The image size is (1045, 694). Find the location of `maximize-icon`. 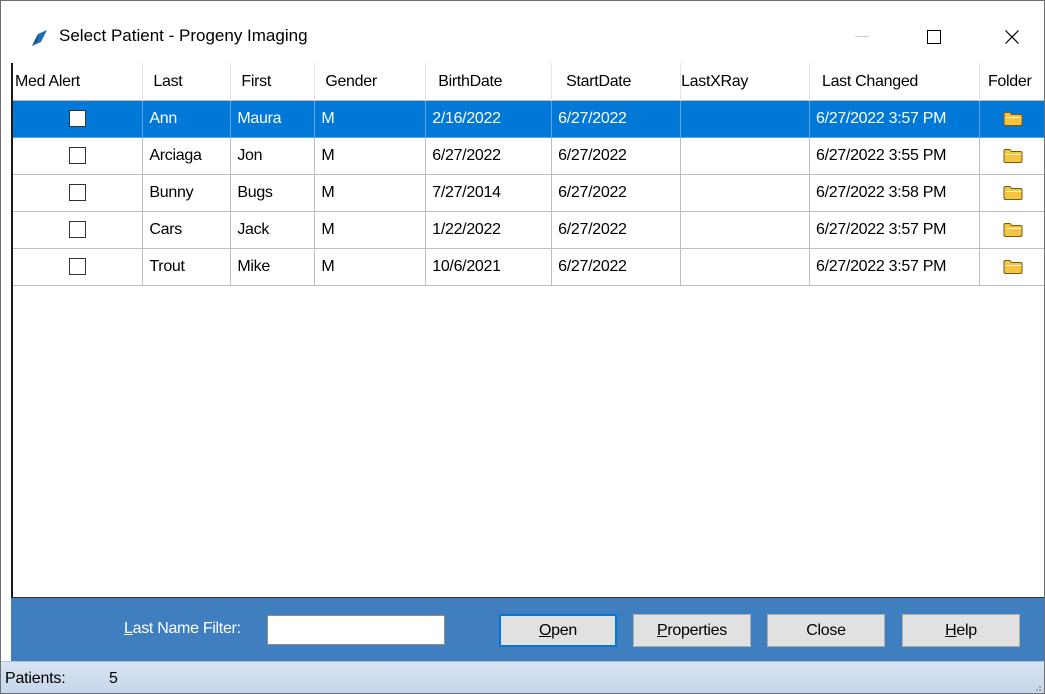

maximize-icon is located at coordinates (934, 37).